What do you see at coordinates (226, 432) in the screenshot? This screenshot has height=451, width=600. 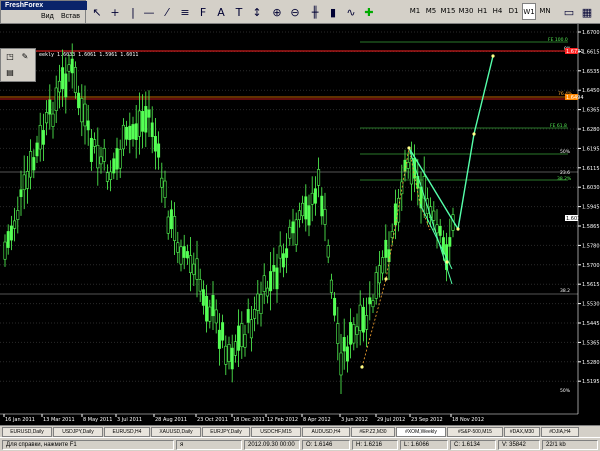 I see `symbol-tab: EURJPY,Daily` at bounding box center [226, 432].